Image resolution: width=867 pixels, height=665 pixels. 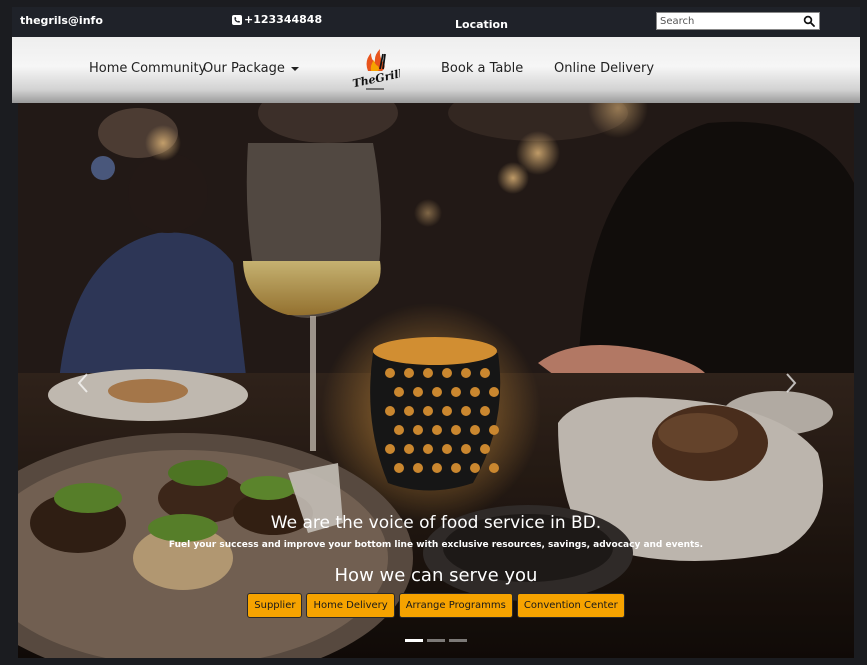 What do you see at coordinates (809, 21) in the screenshot?
I see `search-icon` at bounding box center [809, 21].